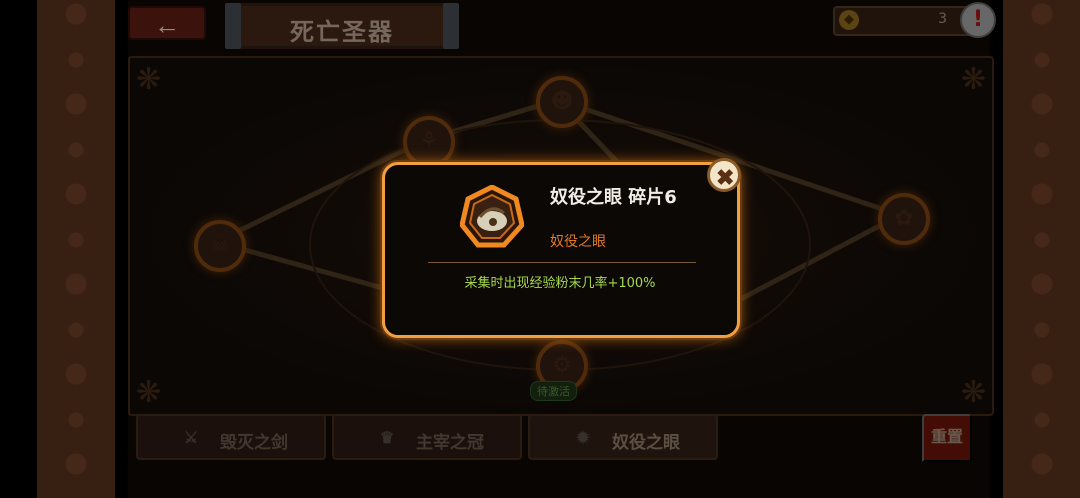  What do you see at coordinates (560, 283) in the screenshot?
I see `dialog-effect-text: 采集时出现经验粉末几率+100%` at bounding box center [560, 283].